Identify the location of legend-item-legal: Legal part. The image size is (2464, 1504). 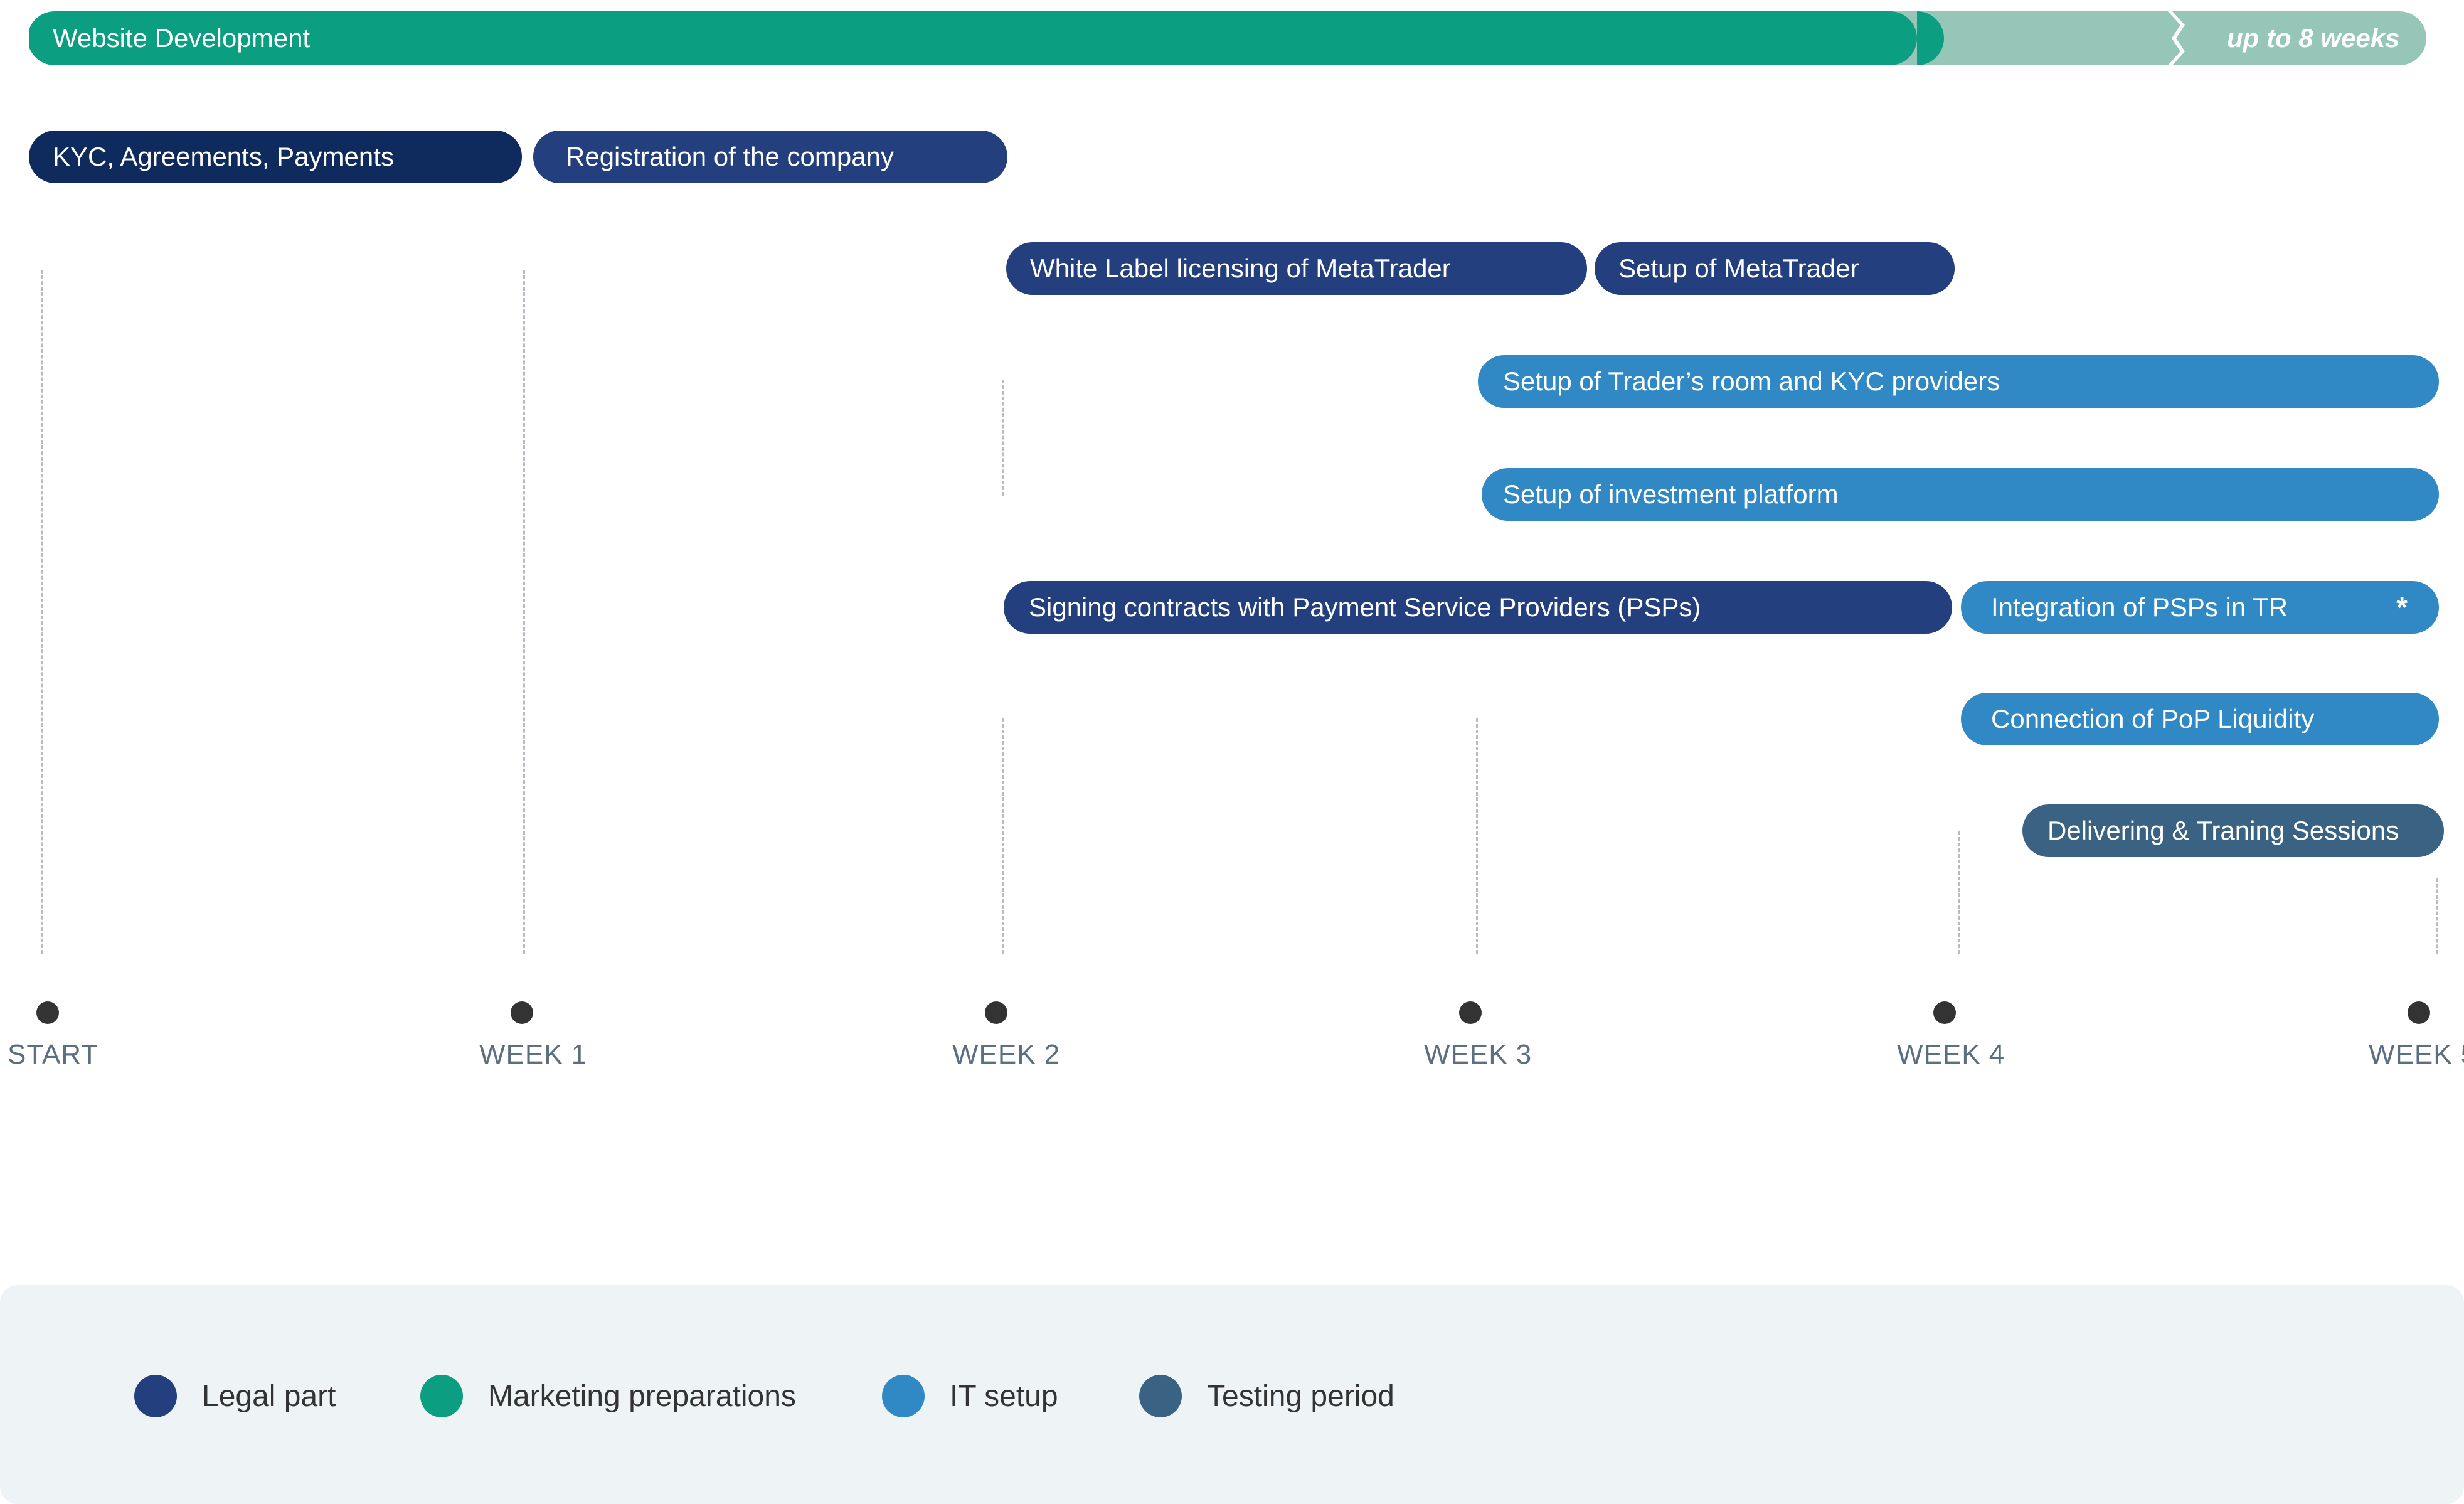
(235, 1396).